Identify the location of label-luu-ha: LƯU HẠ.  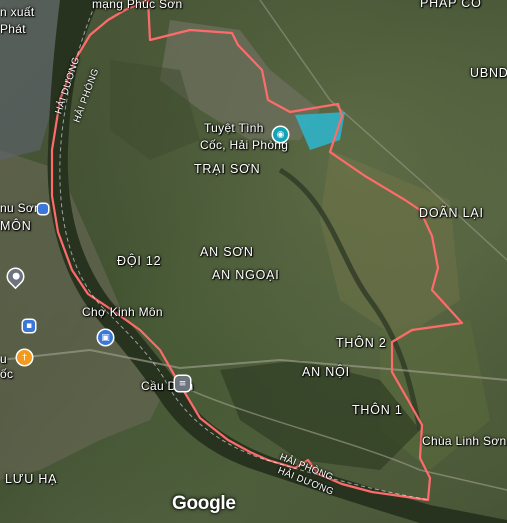
(31, 479).